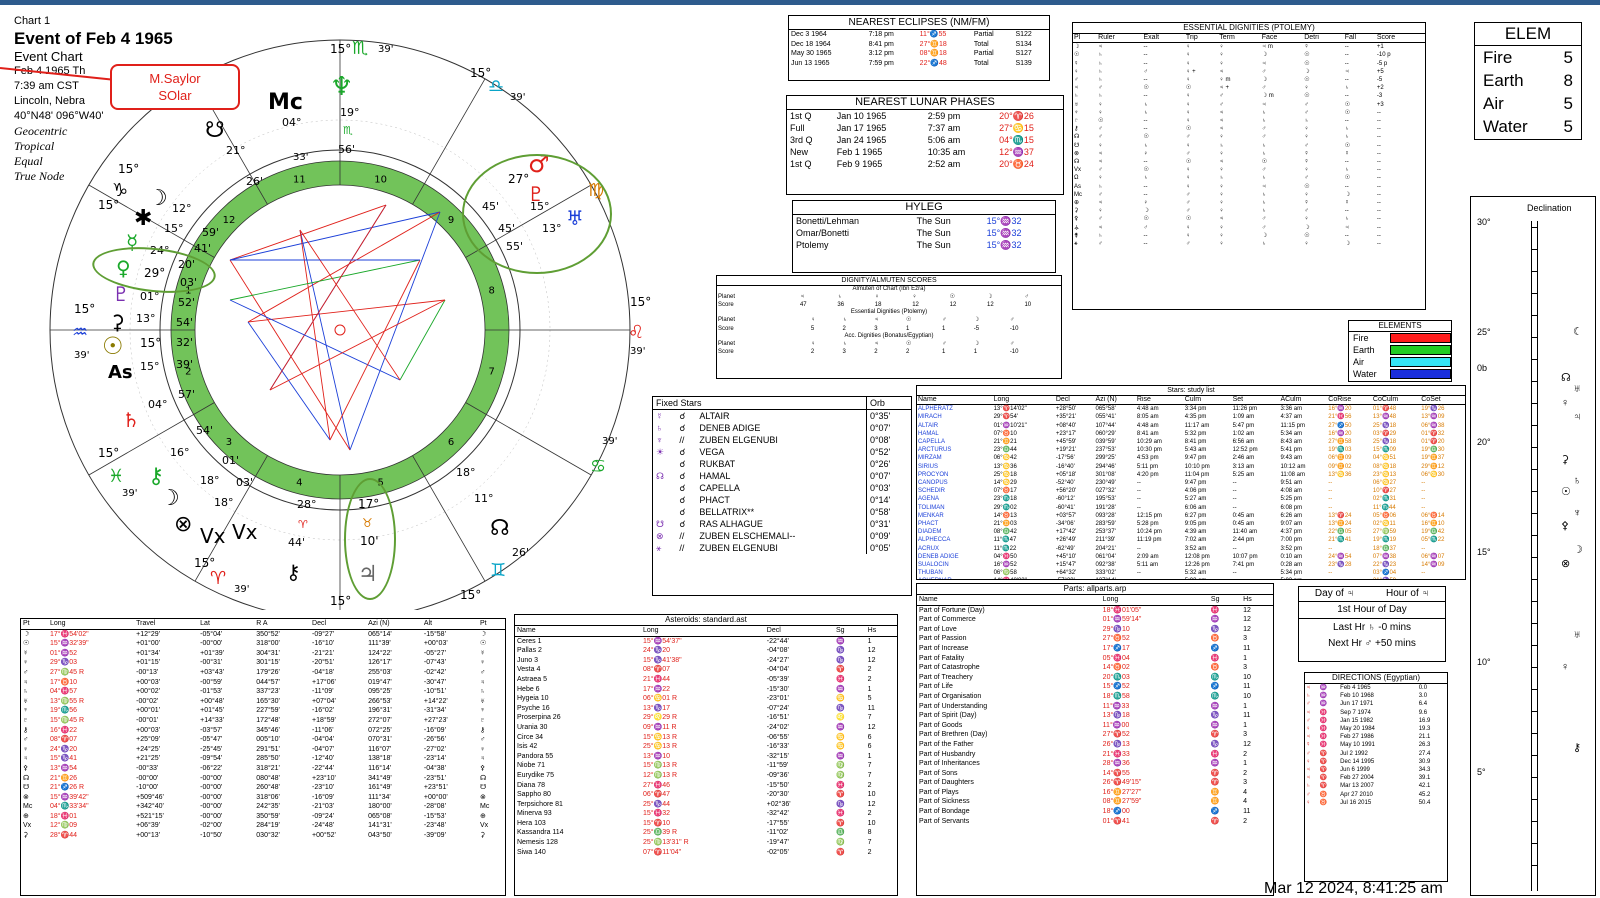 This screenshot has width=1600, height=898. Describe the element at coordinates (656, 708) in the screenshot. I see `asteroid-cell: 13°♑17` at that location.